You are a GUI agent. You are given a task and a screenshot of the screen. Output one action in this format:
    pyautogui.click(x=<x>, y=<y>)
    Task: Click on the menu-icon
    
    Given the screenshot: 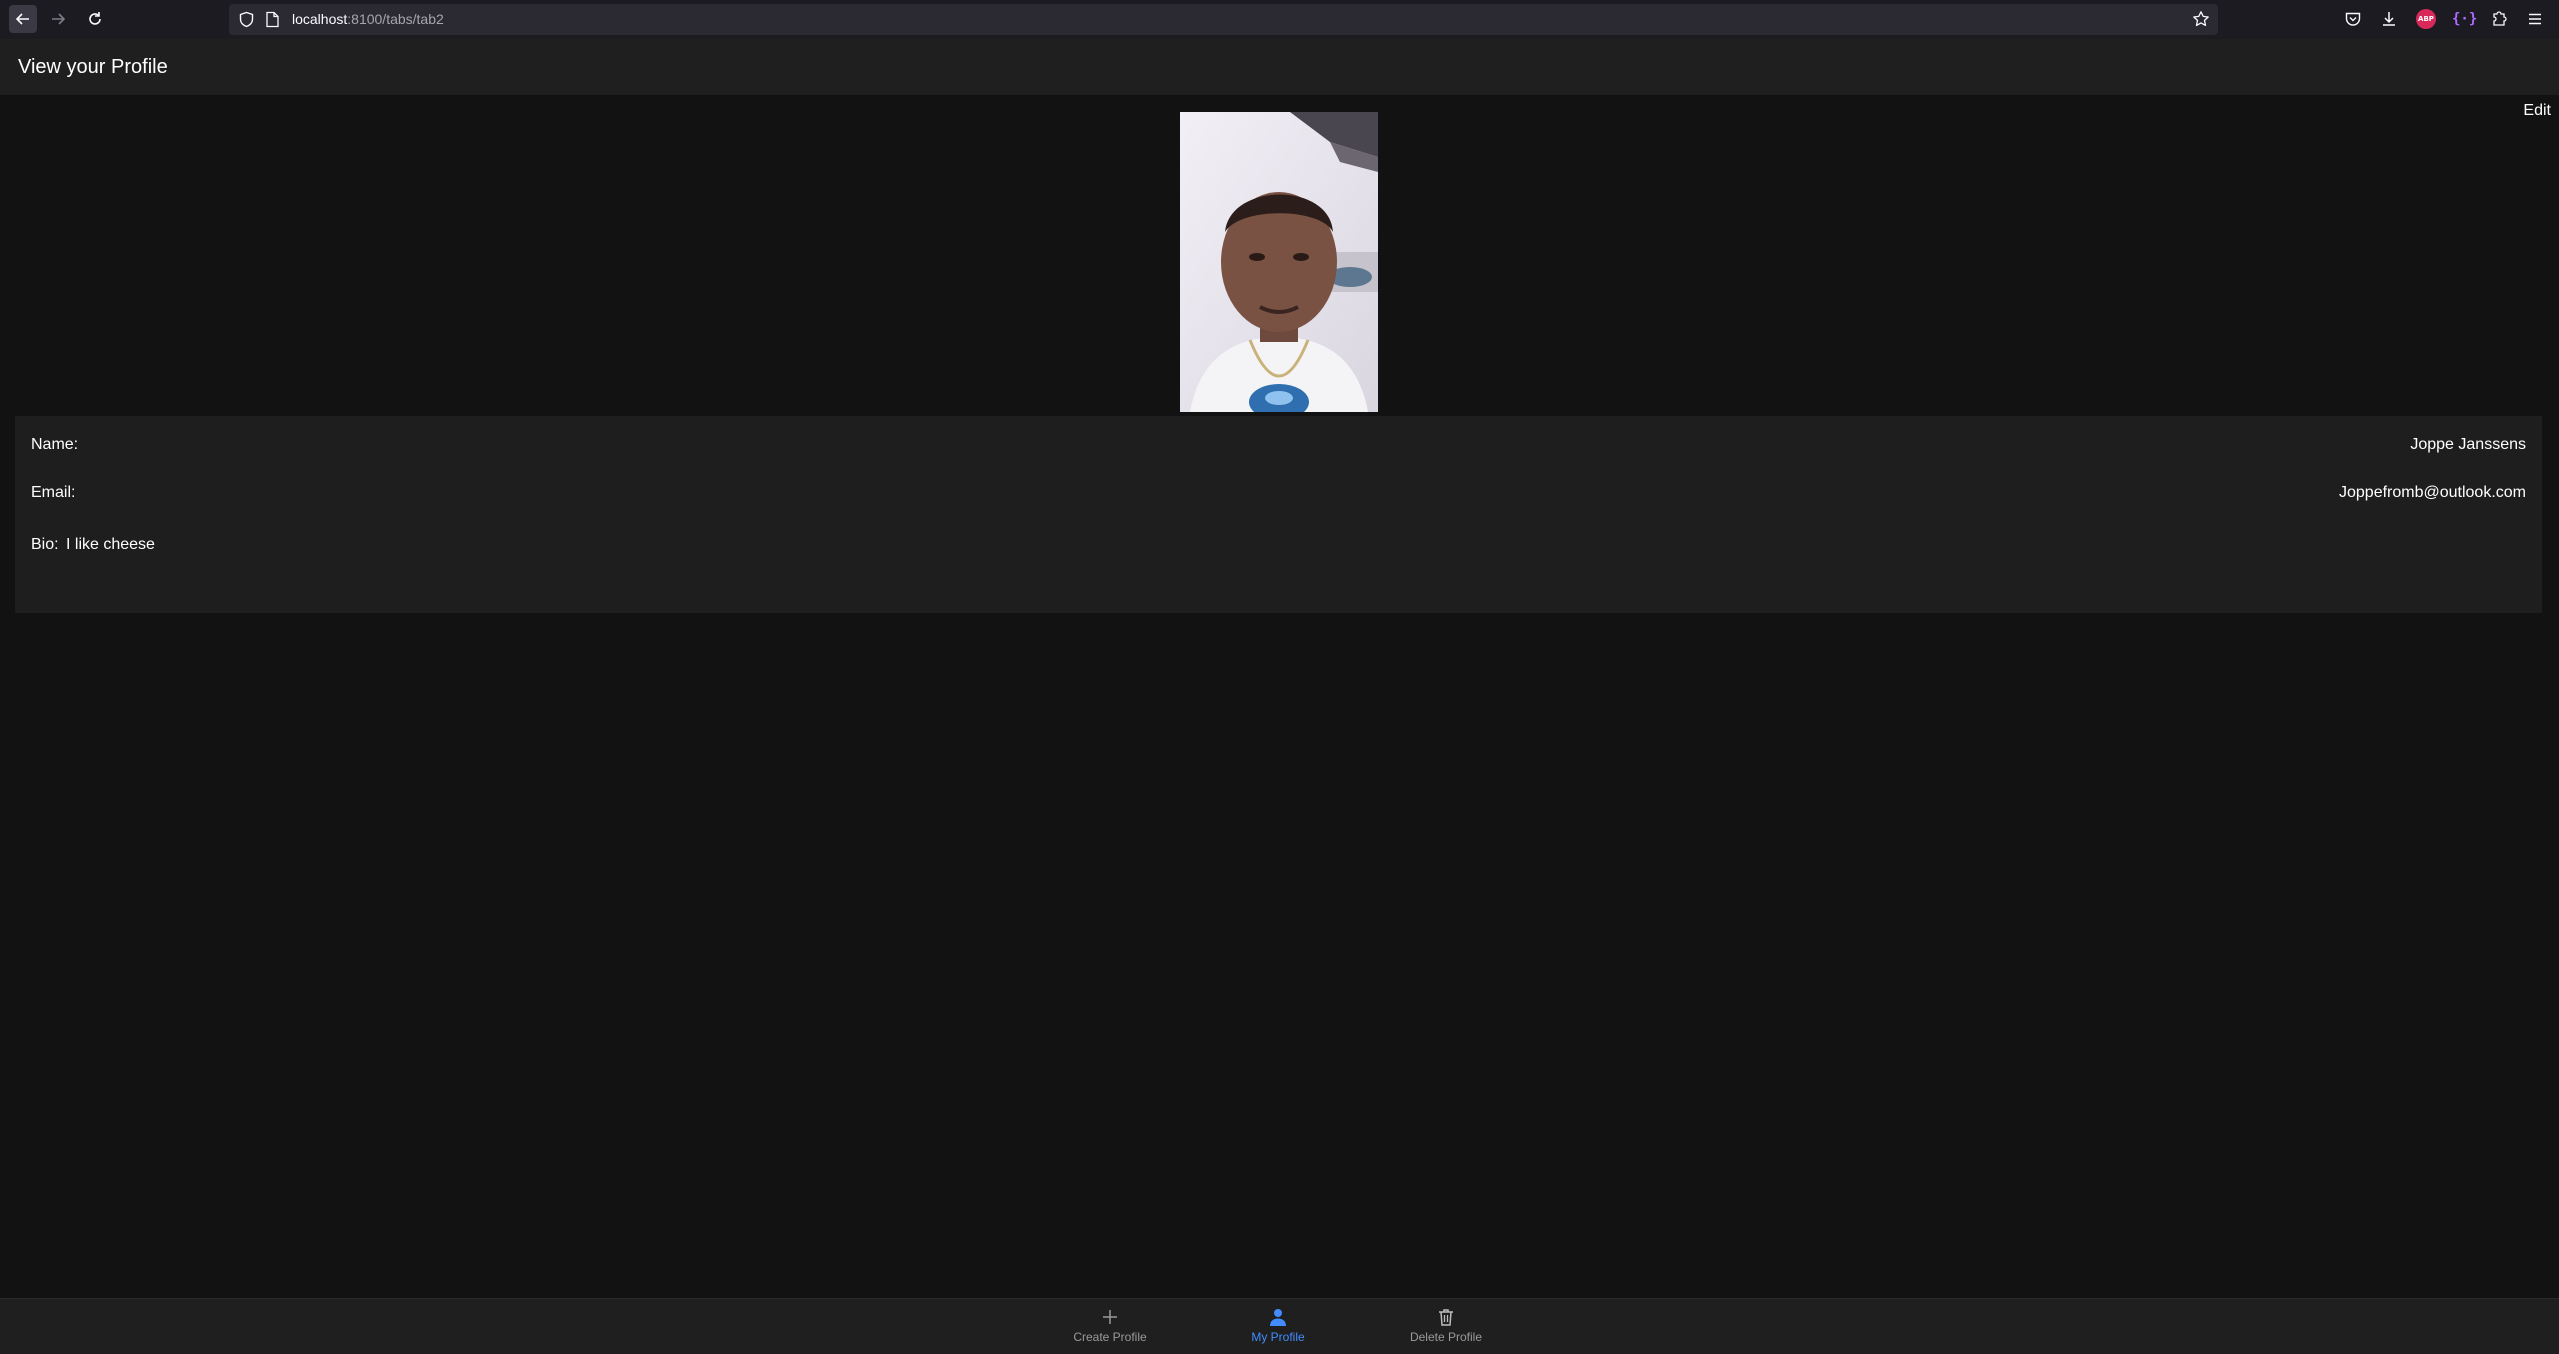 What is the action you would take?
    pyautogui.click(x=2535, y=19)
    